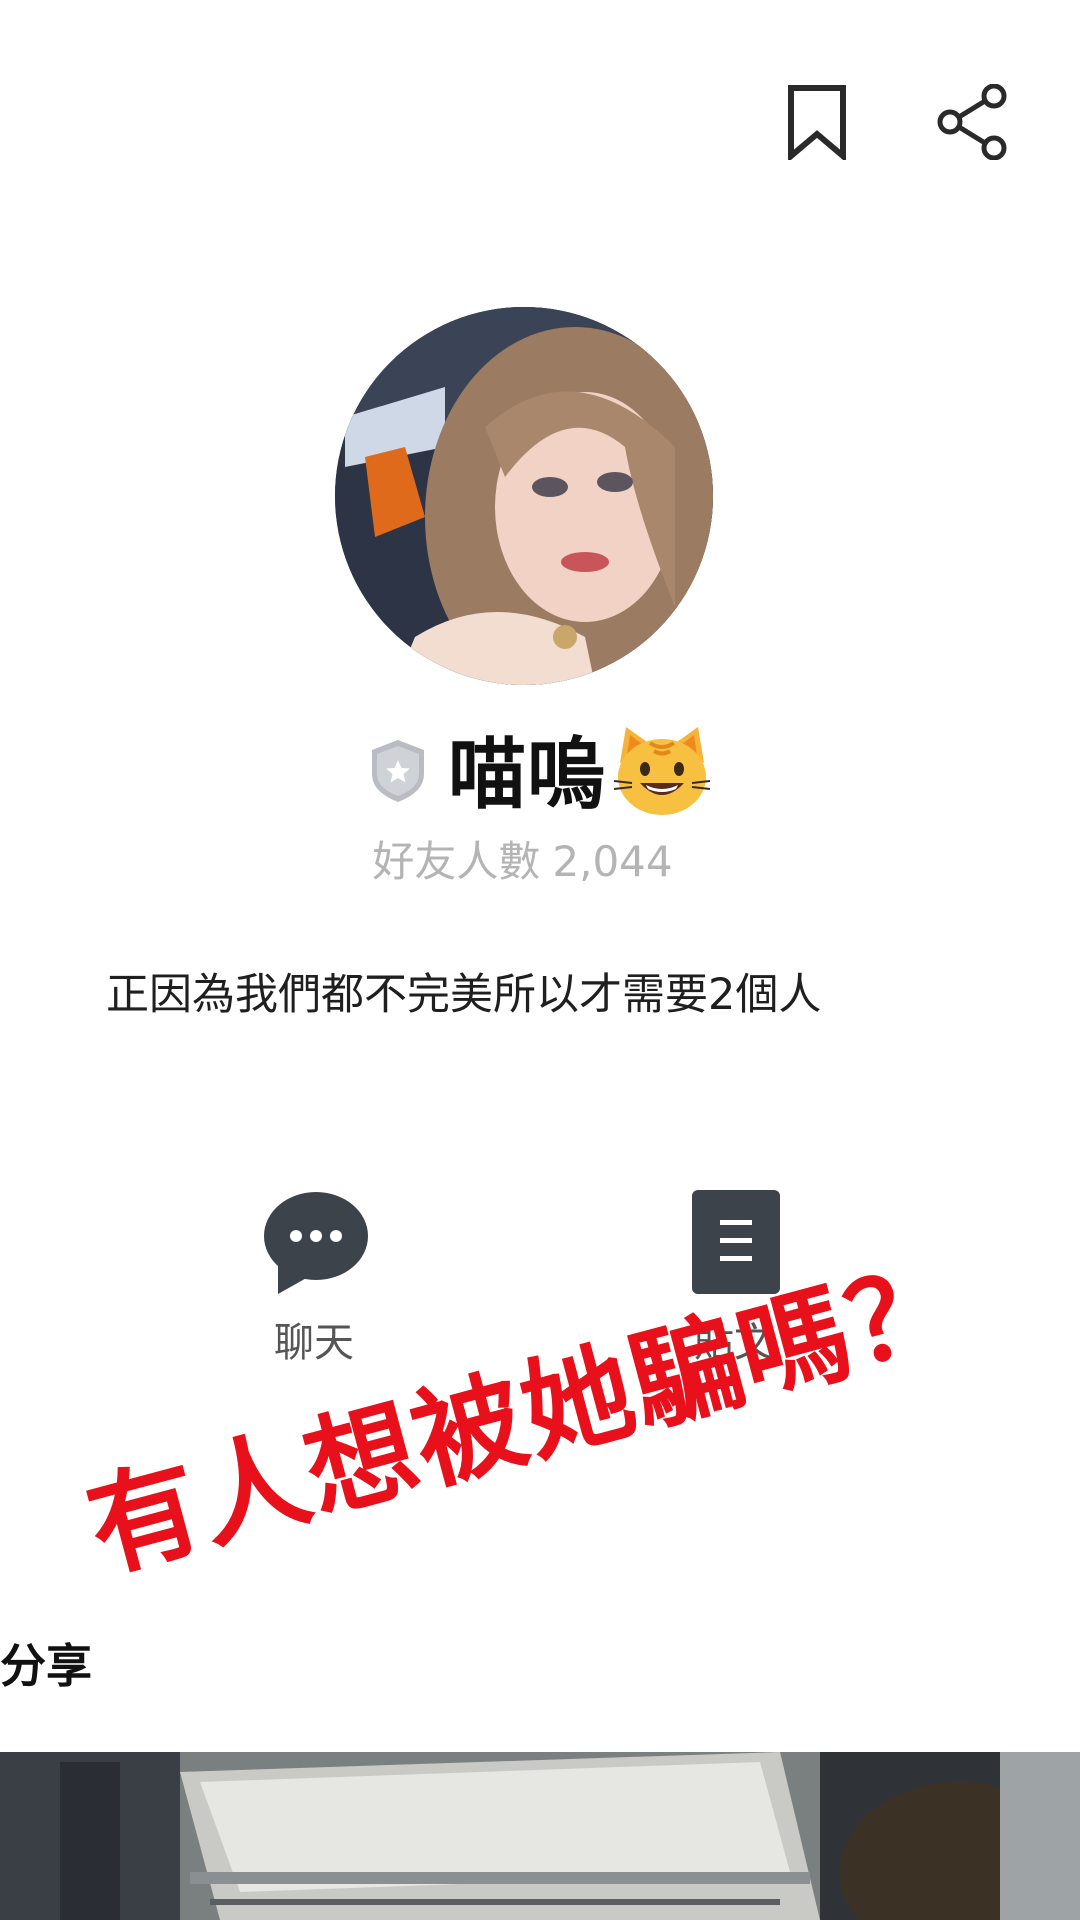  I want to click on share-button, so click(972, 122).